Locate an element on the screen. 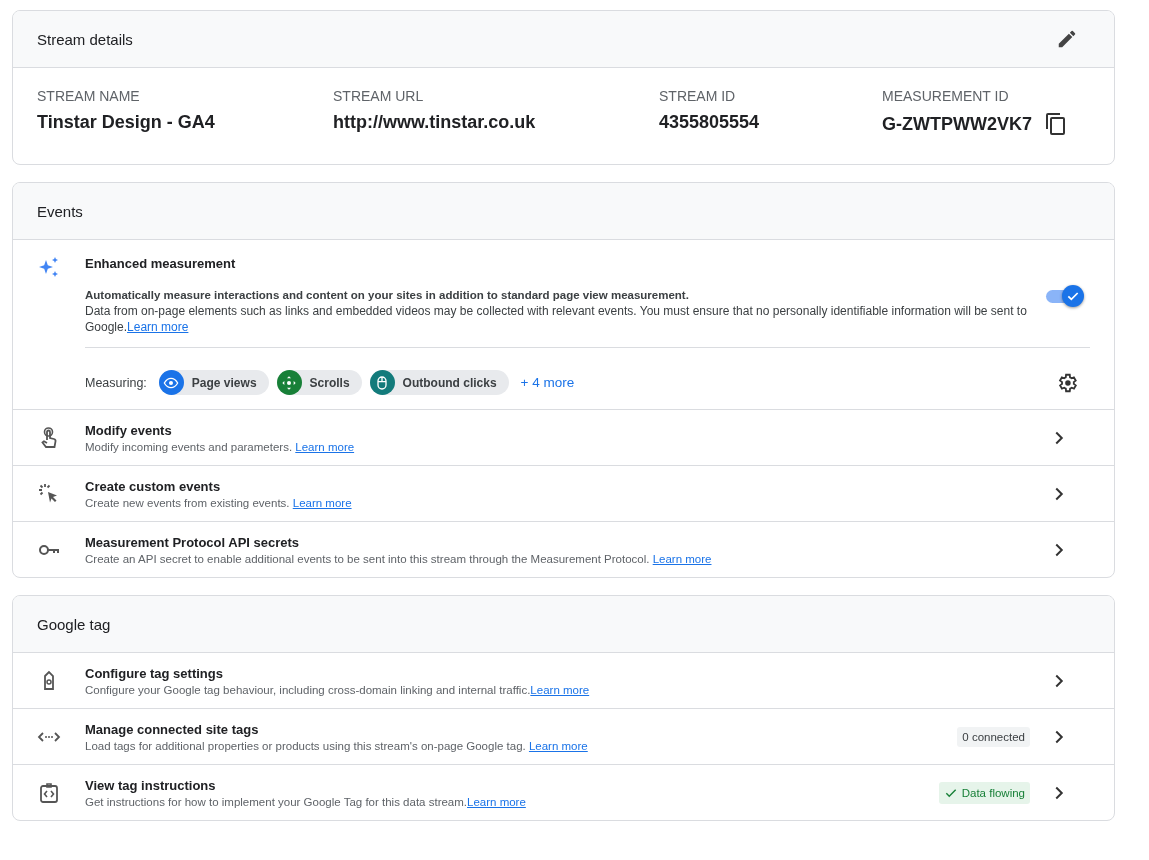 The image size is (1149, 860). more-link: + 4 more is located at coordinates (547, 382).